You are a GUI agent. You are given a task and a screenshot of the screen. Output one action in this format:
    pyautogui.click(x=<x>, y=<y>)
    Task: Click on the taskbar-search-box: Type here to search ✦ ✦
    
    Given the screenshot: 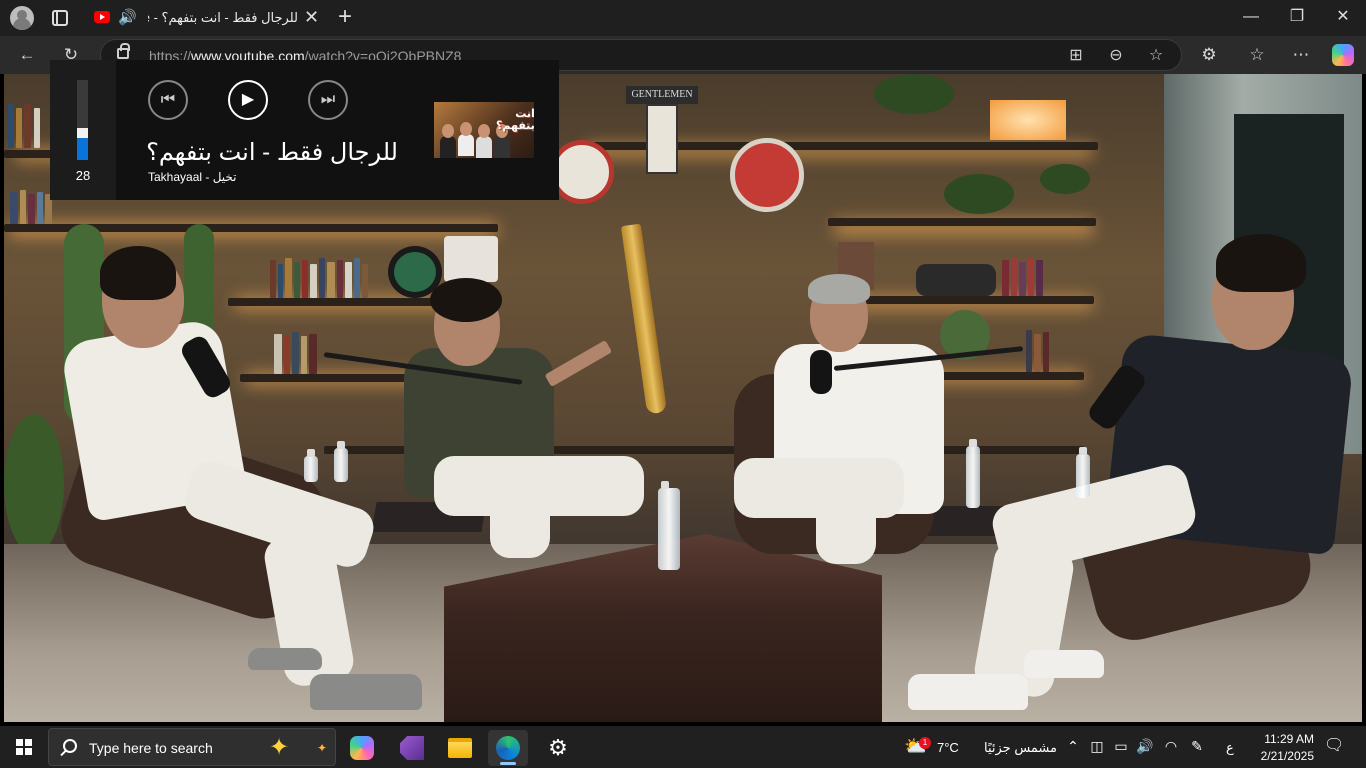 What is the action you would take?
    pyautogui.click(x=192, y=747)
    